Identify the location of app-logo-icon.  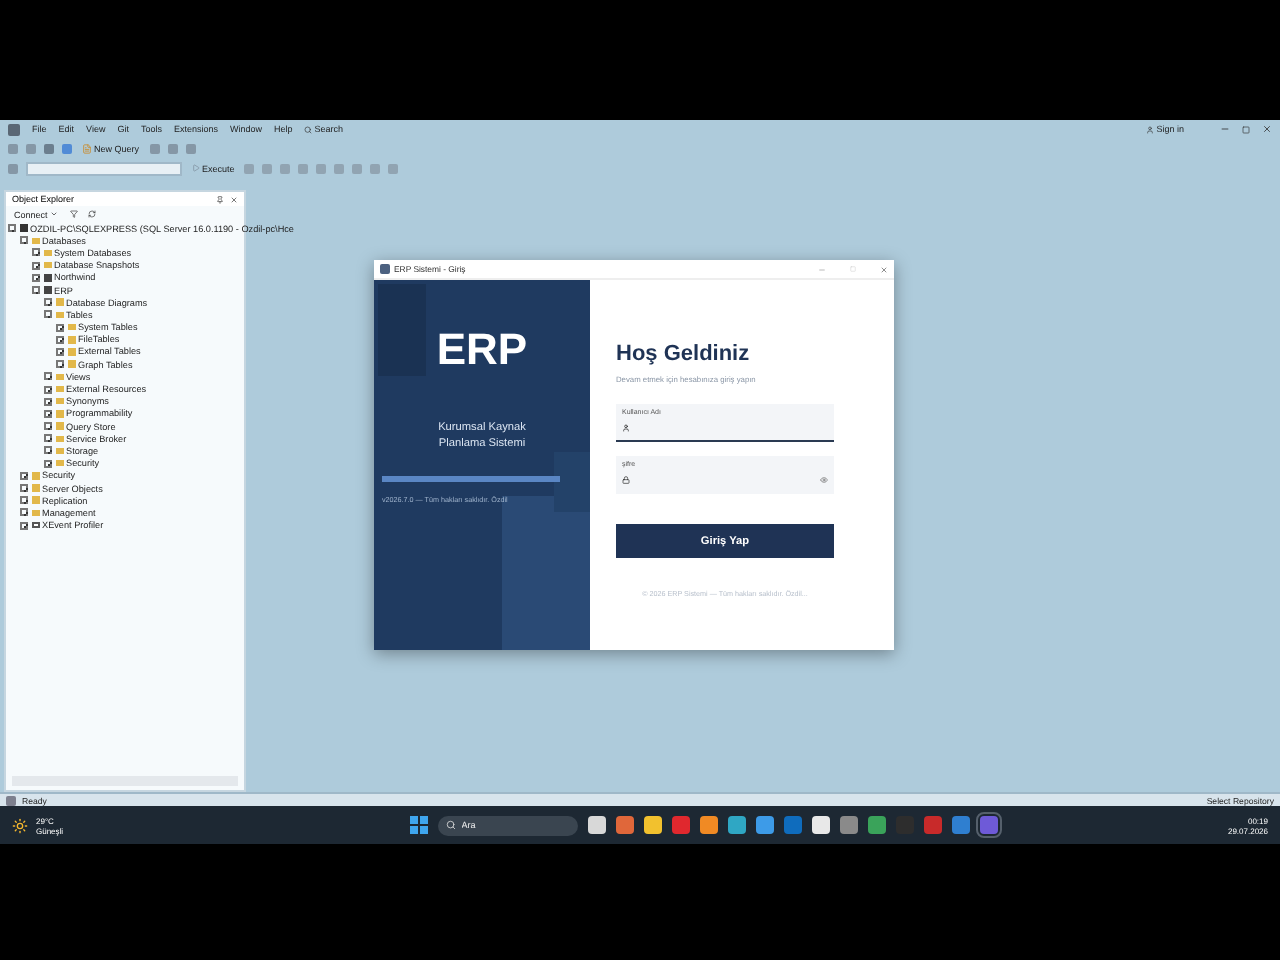
(14, 129).